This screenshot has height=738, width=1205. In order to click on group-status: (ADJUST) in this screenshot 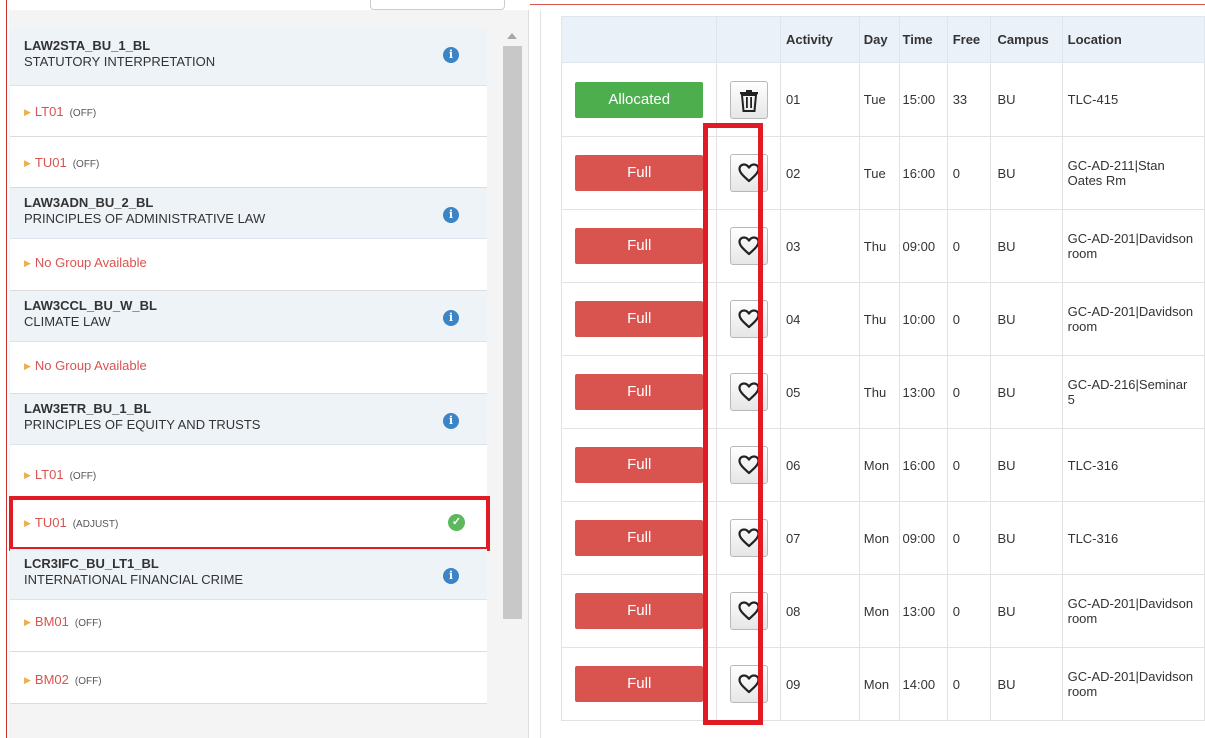, I will do `click(95, 524)`.